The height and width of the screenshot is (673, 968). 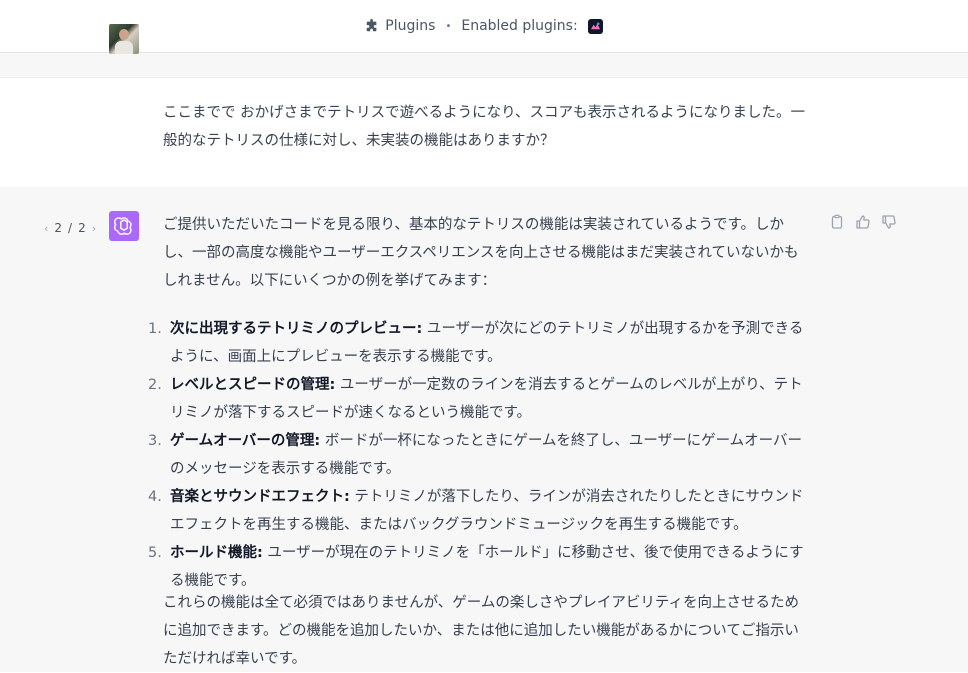 I want to click on list-number: 3., so click(x=155, y=441).